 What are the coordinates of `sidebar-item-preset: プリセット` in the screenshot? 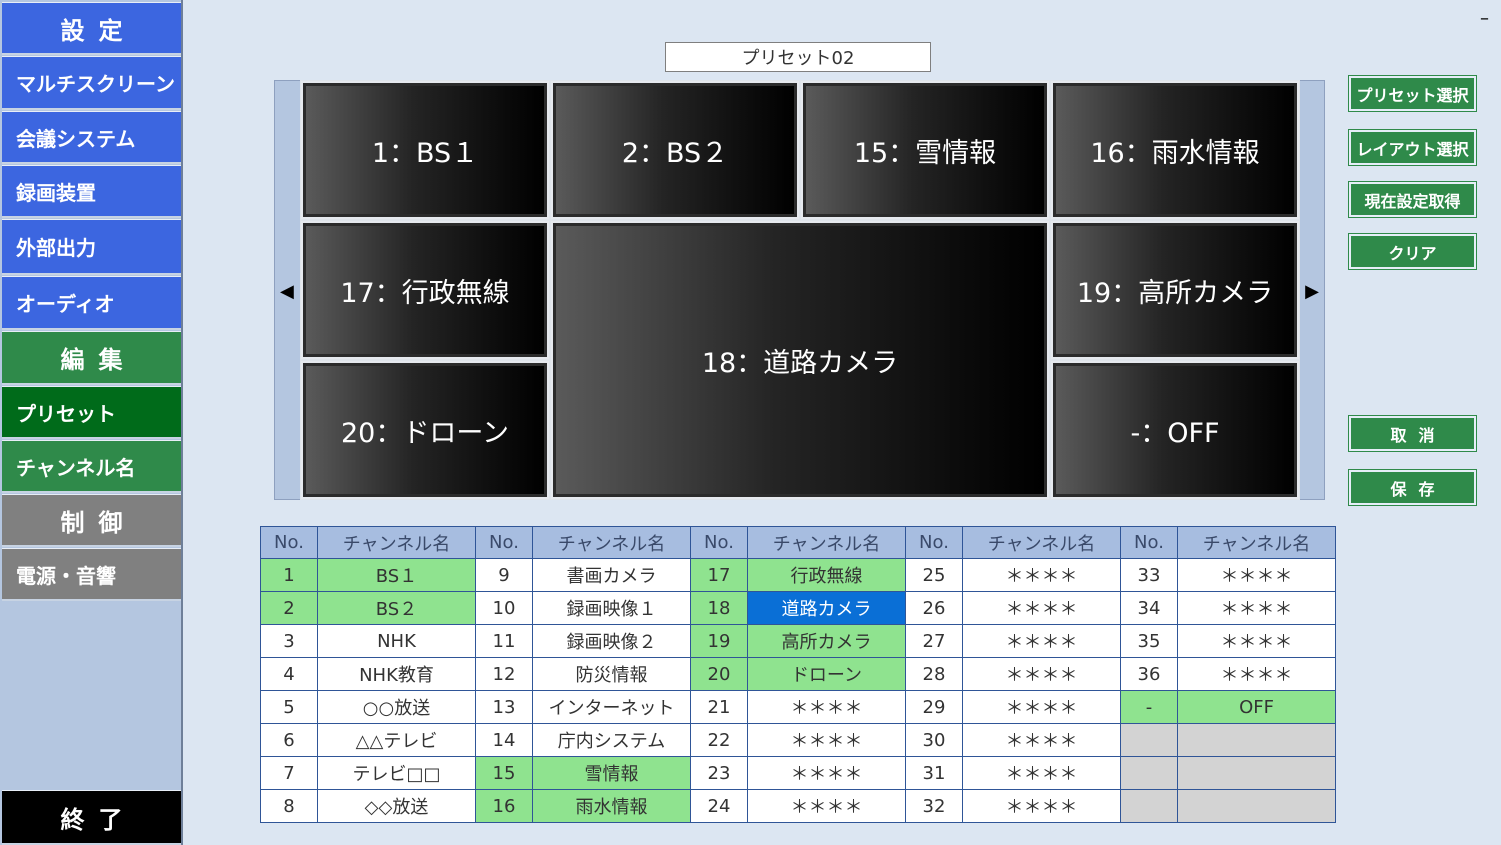 It's located at (91, 412).